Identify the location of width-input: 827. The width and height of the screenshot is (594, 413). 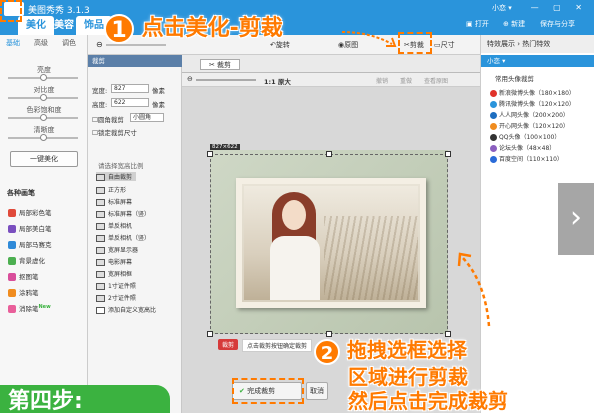
(130, 88).